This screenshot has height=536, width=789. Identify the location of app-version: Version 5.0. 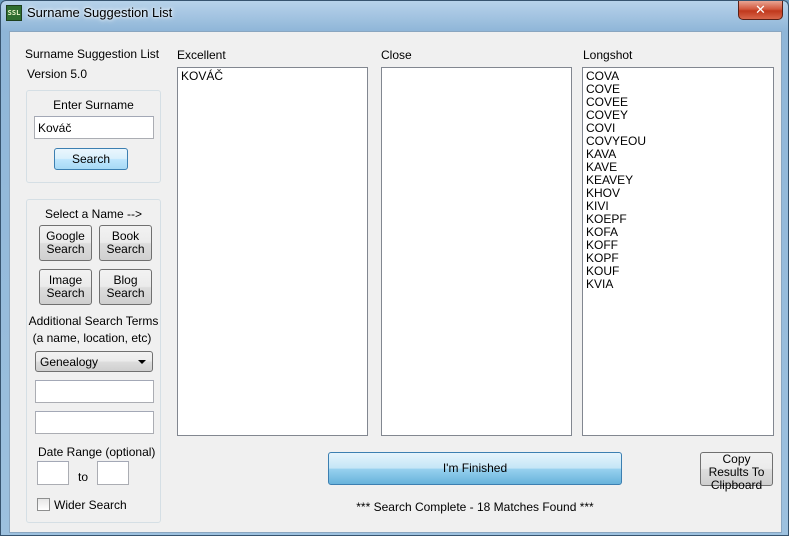
(57, 74).